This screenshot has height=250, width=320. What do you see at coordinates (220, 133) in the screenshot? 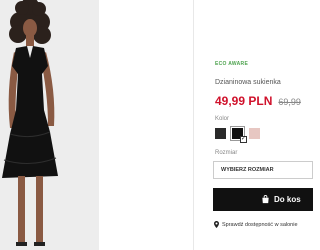
I see `color-swatch-dark-grey` at bounding box center [220, 133].